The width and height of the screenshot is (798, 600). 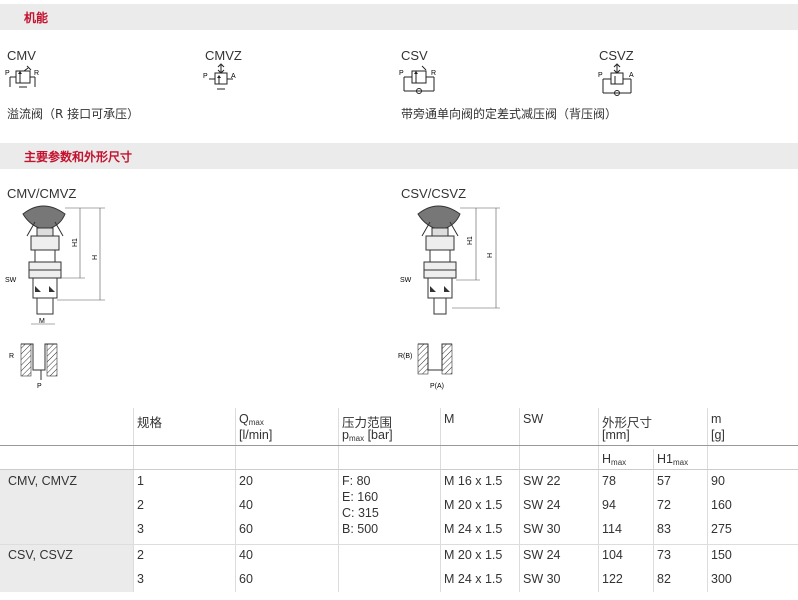 I want to click on function-name-csv: CSV, so click(x=414, y=55).